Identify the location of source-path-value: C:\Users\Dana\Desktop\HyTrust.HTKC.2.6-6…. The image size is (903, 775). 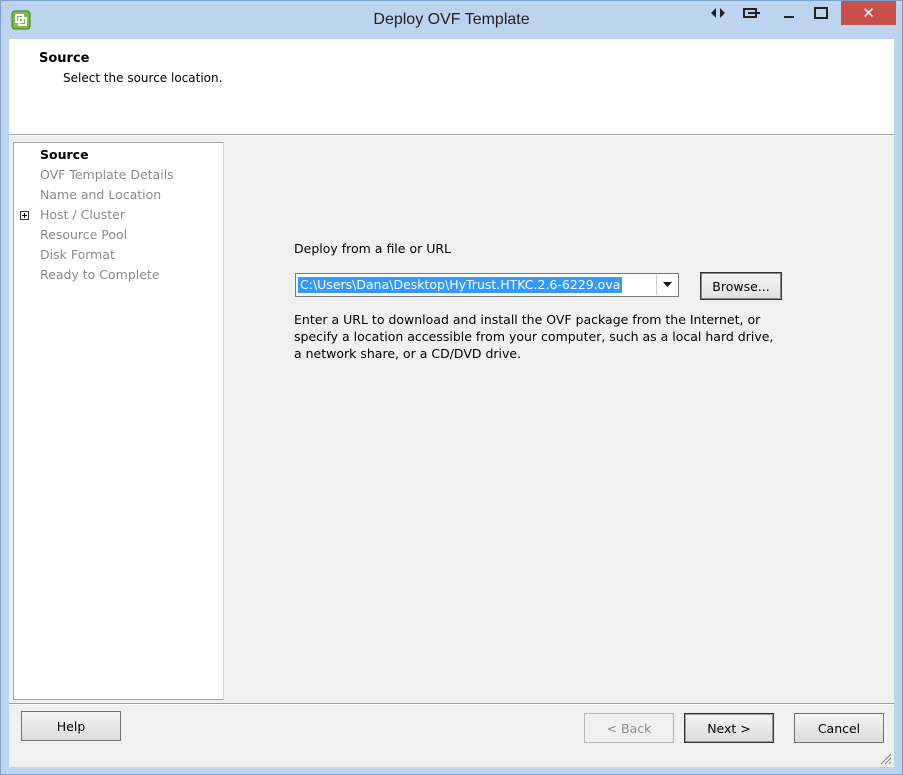
(460, 285).